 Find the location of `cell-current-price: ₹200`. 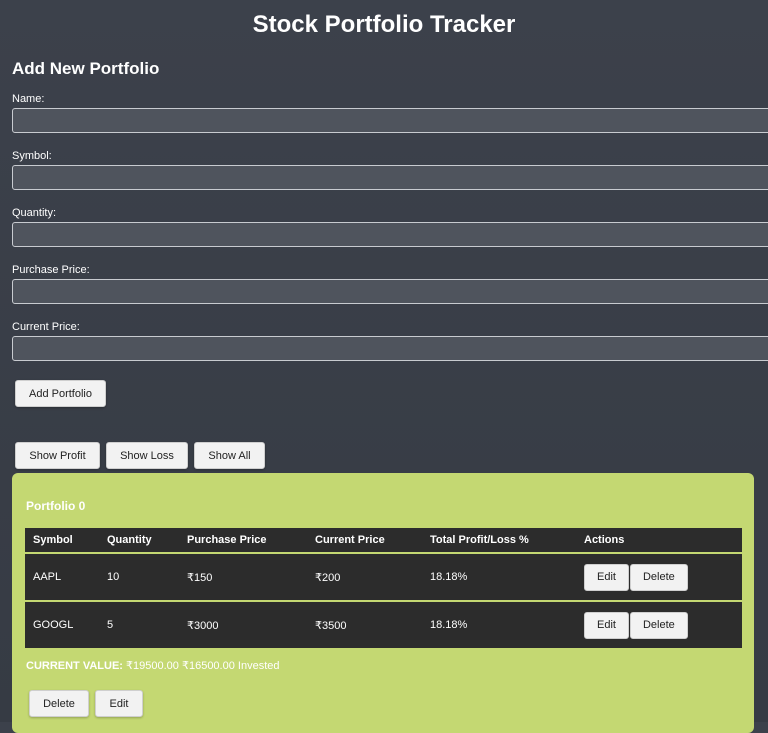

cell-current-price: ₹200 is located at coordinates (364, 577).